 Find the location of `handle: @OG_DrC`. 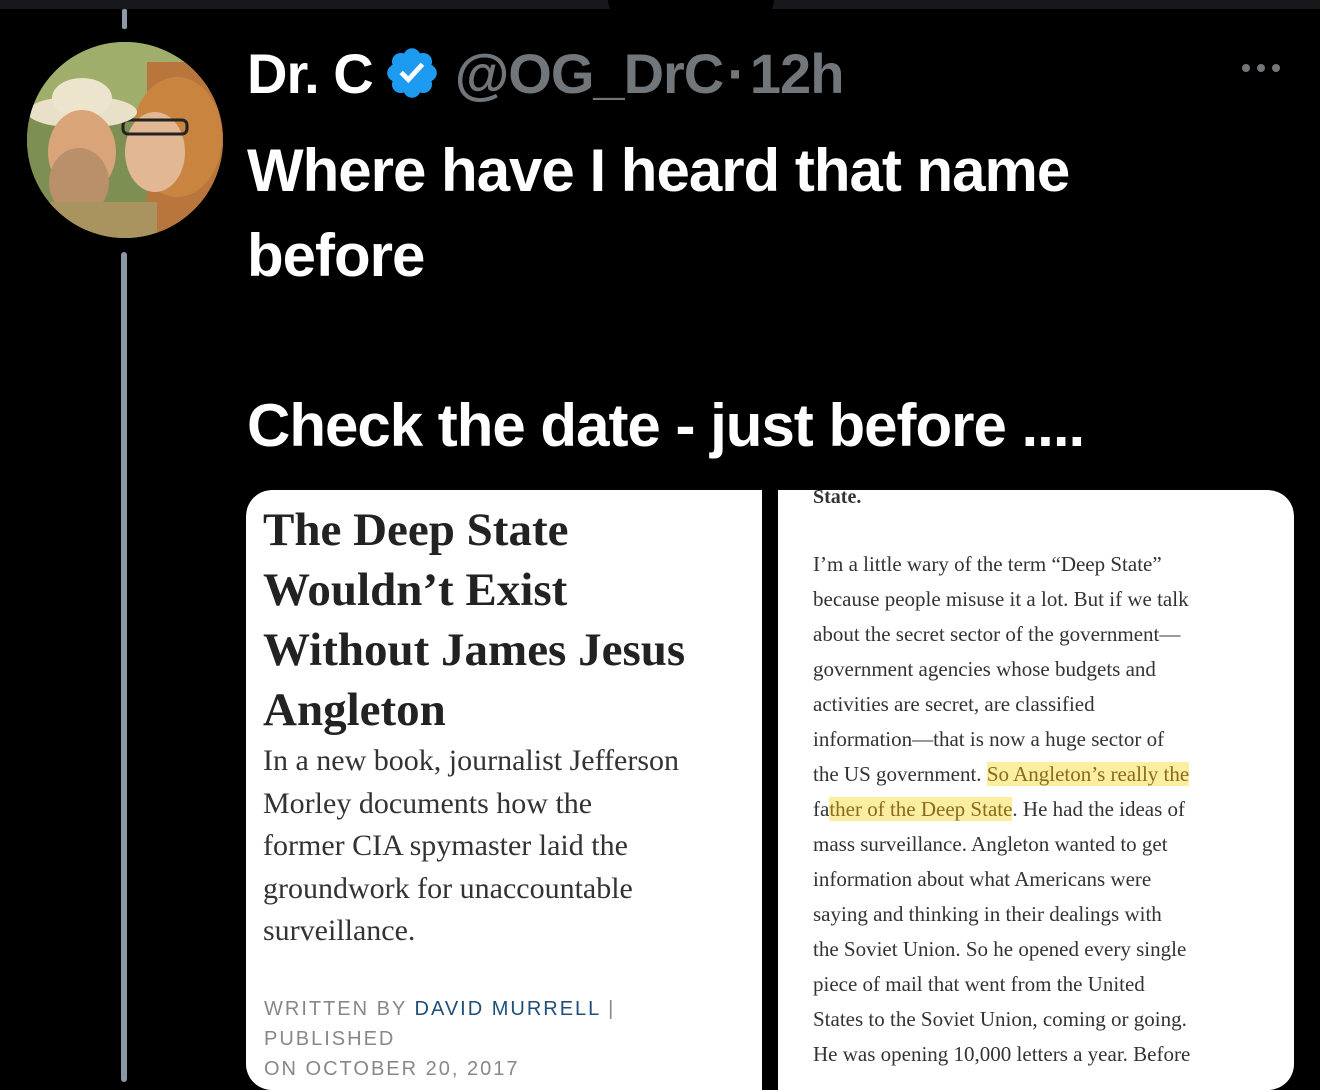

handle: @OG_DrC is located at coordinates (590, 73).